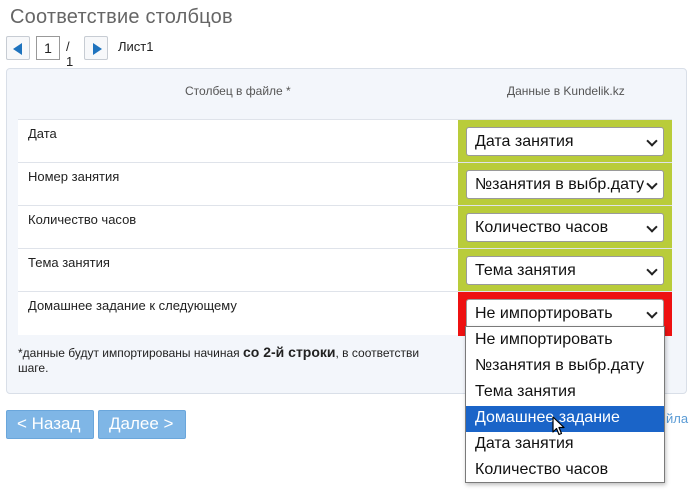 The height and width of the screenshot is (494, 700). I want to click on mapping-select: Количество часов, so click(565, 227).